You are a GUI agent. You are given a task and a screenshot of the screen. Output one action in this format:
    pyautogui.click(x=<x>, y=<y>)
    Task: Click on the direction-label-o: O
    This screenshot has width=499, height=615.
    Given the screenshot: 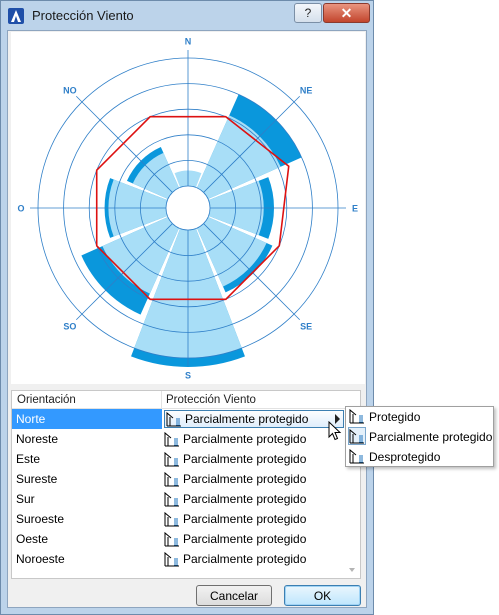 What is the action you would take?
    pyautogui.click(x=20, y=209)
    